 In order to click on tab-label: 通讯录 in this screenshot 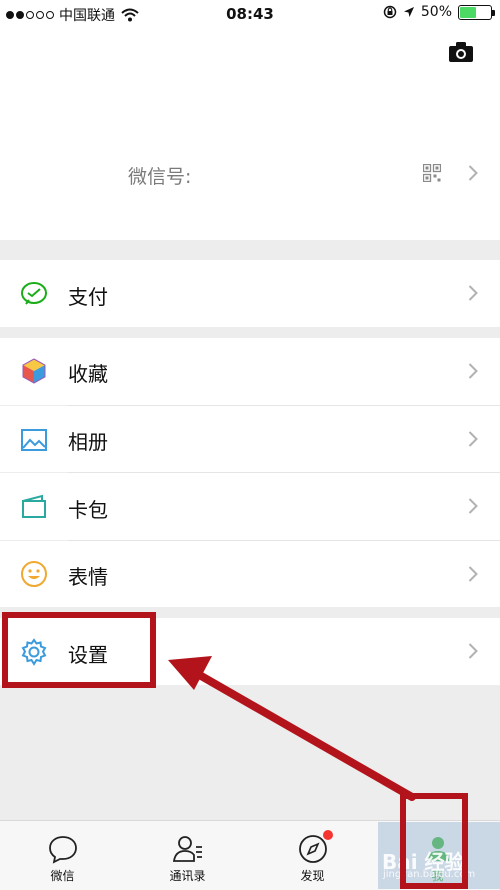, I will do `click(187, 876)`.